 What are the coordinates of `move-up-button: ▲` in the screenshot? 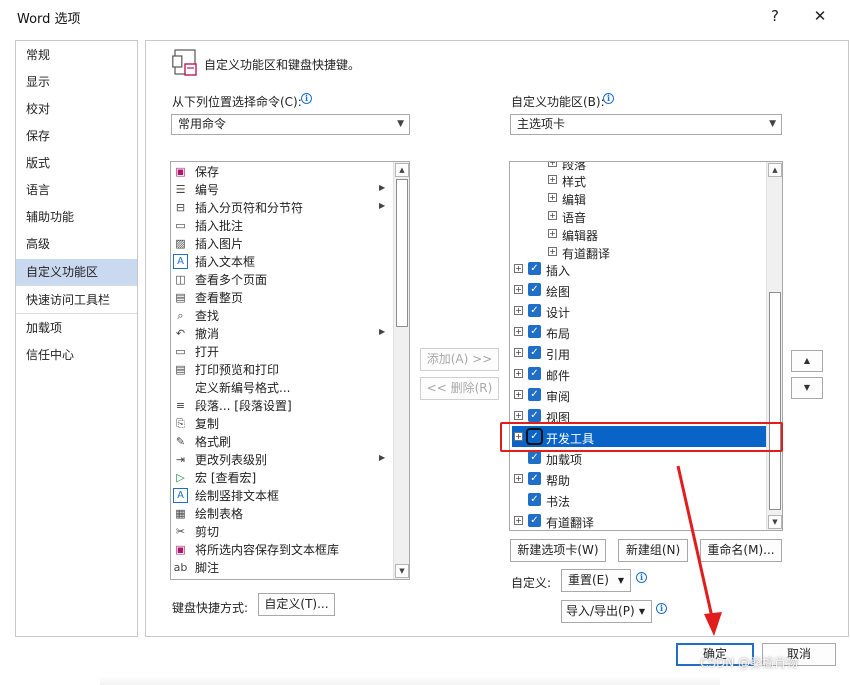 It's located at (807, 361).